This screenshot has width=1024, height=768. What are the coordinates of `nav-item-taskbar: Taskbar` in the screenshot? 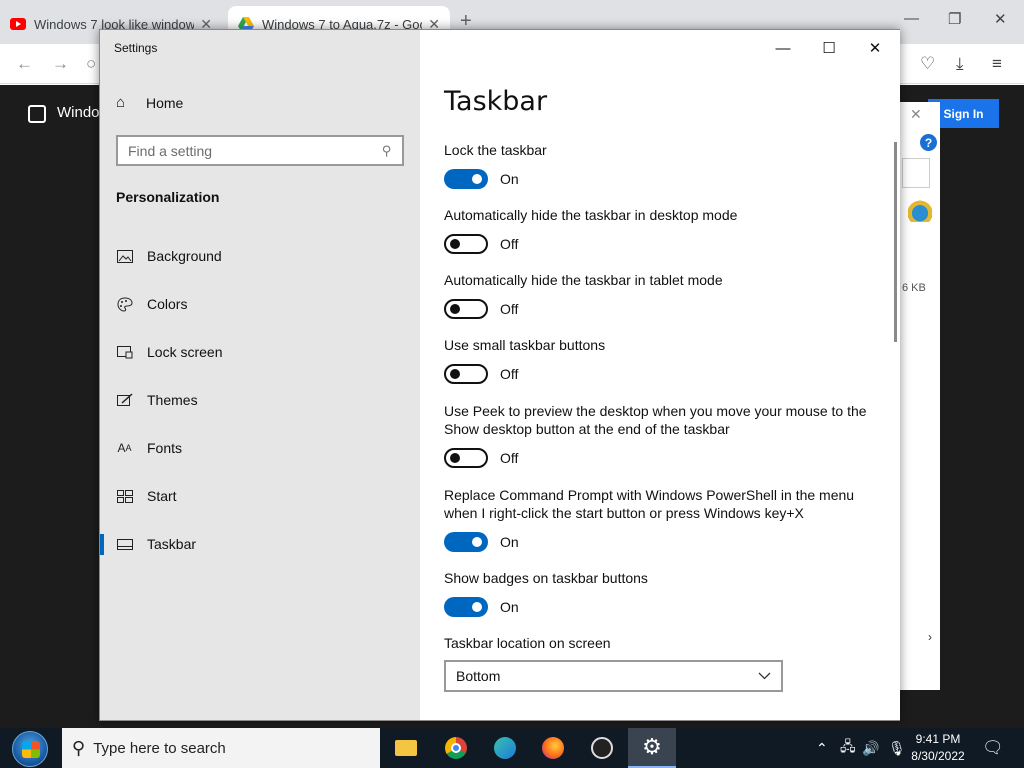 It's located at (260, 544).